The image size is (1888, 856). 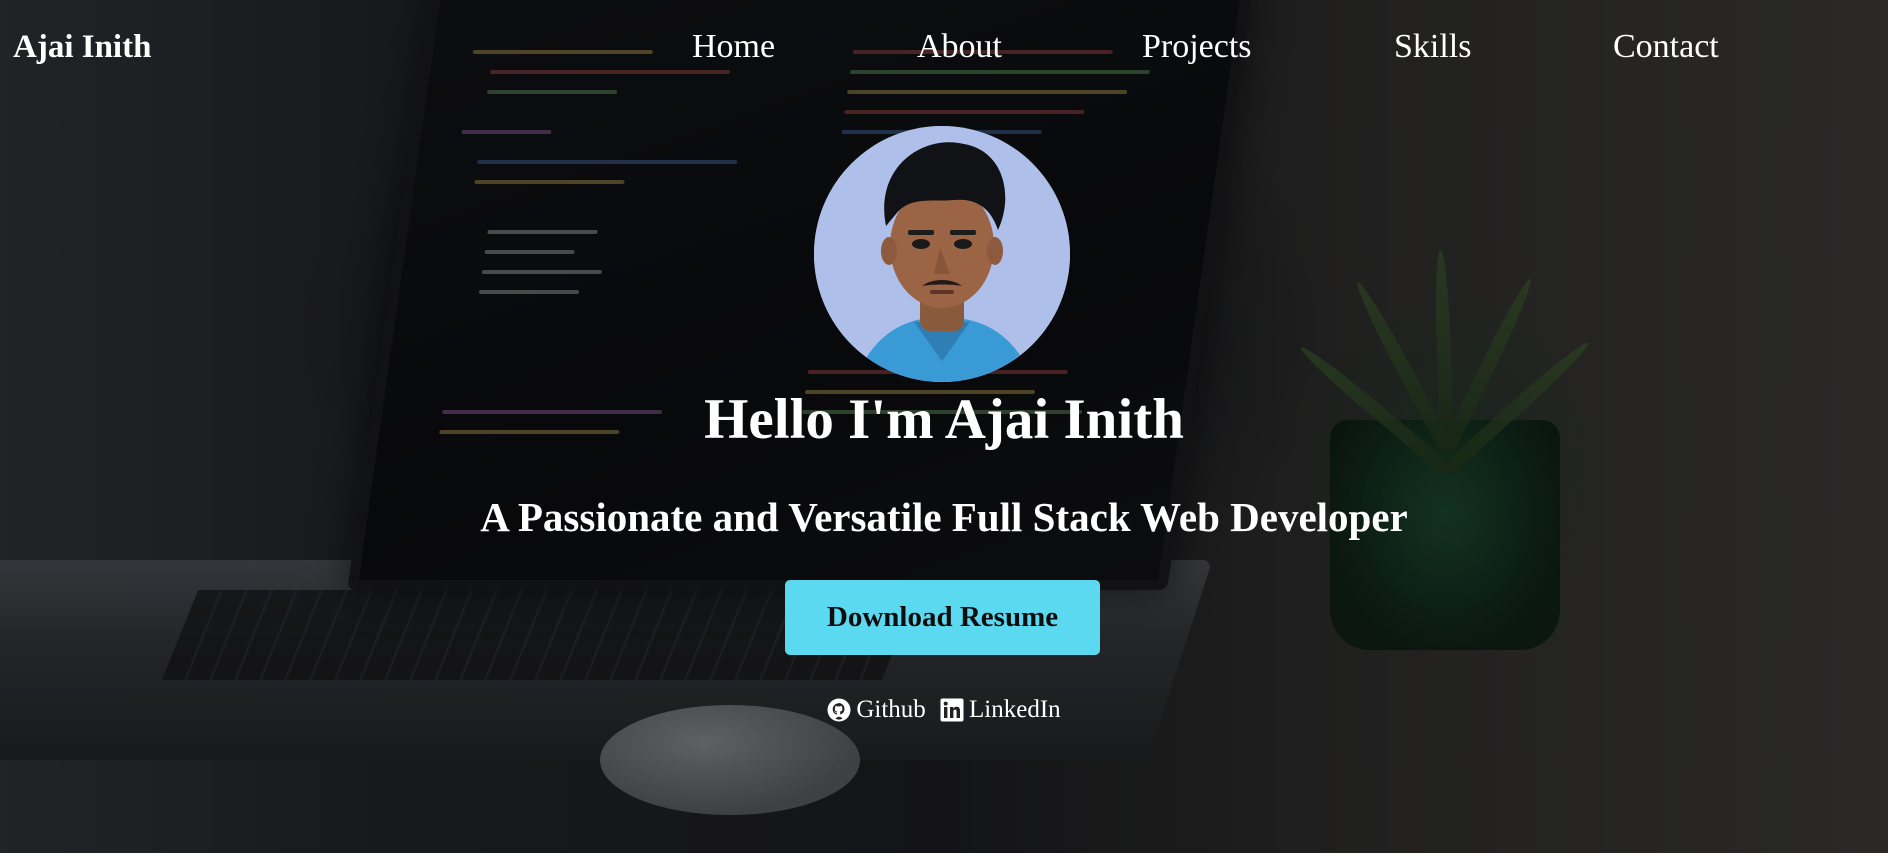 What do you see at coordinates (1197, 47) in the screenshot?
I see `nav-link-projects: Projects` at bounding box center [1197, 47].